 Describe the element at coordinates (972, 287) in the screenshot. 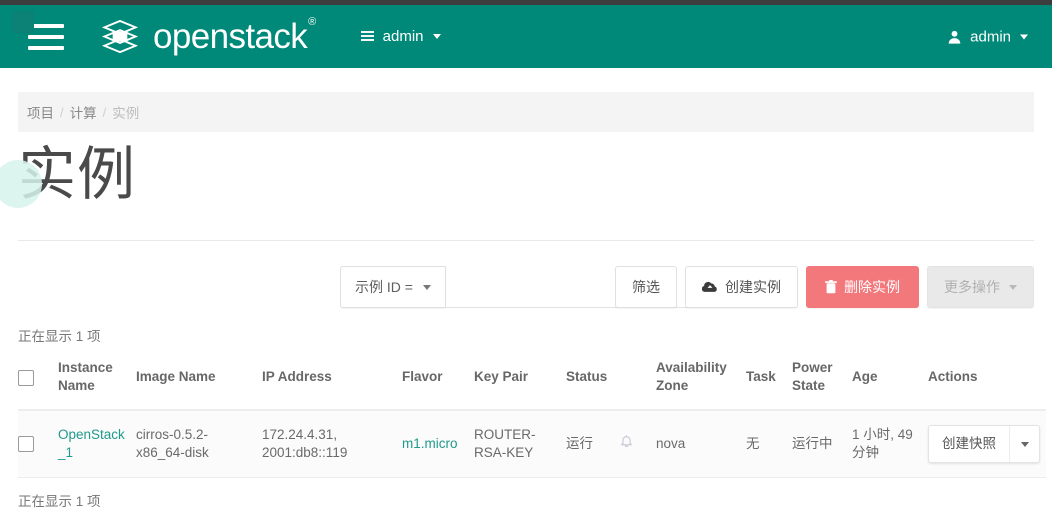

I see `more-actions-button-label: 更多操作` at that location.